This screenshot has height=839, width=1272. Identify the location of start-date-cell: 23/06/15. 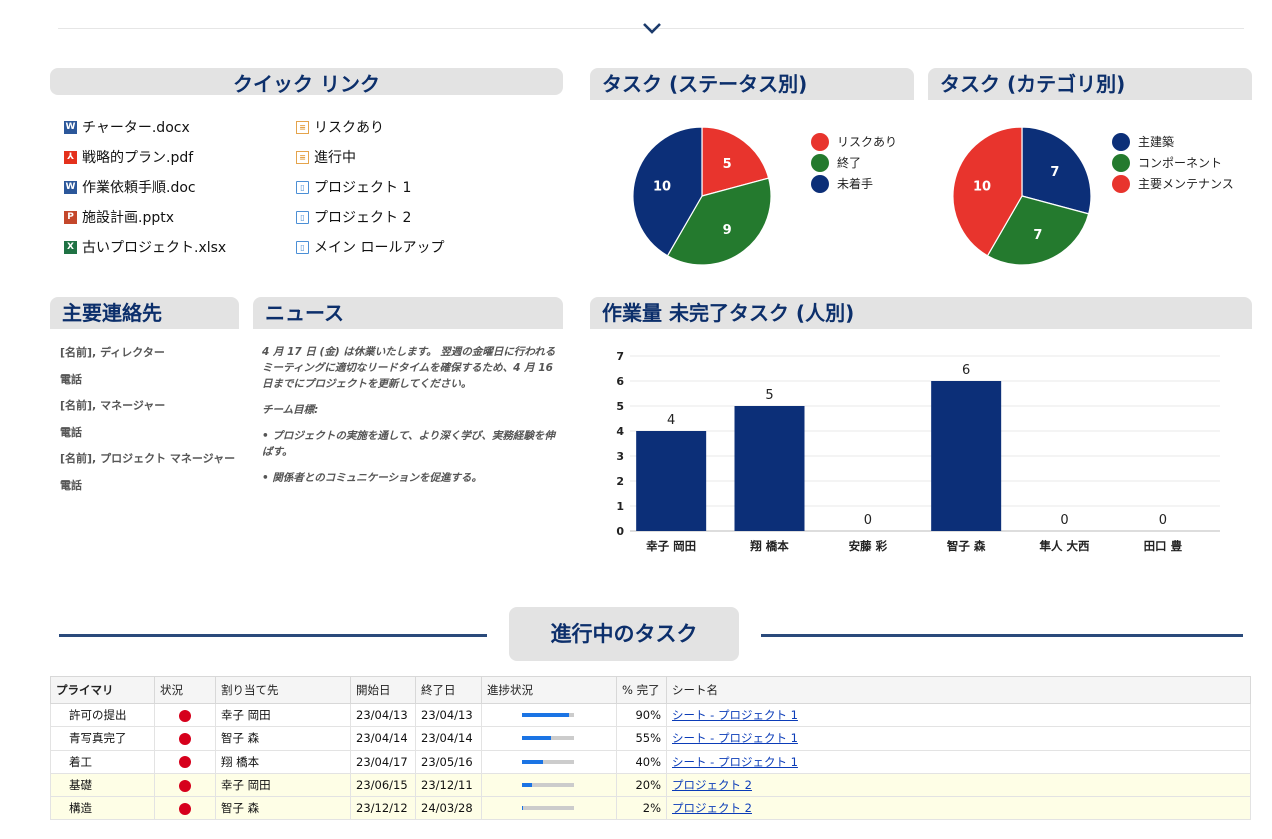
(383, 785).